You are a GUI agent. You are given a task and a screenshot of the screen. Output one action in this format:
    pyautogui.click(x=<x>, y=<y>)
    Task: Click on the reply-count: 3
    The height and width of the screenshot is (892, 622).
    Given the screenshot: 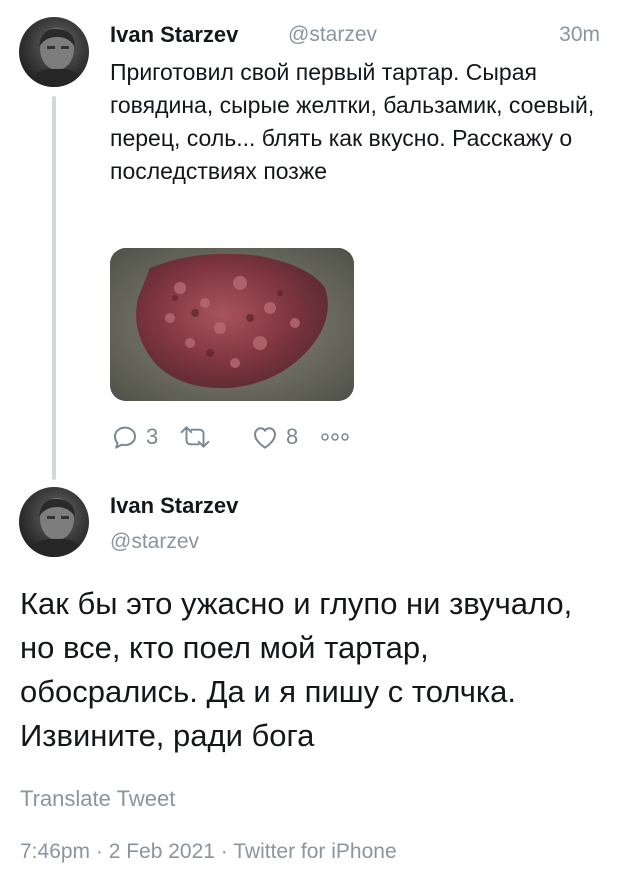 What is the action you would take?
    pyautogui.click(x=152, y=436)
    